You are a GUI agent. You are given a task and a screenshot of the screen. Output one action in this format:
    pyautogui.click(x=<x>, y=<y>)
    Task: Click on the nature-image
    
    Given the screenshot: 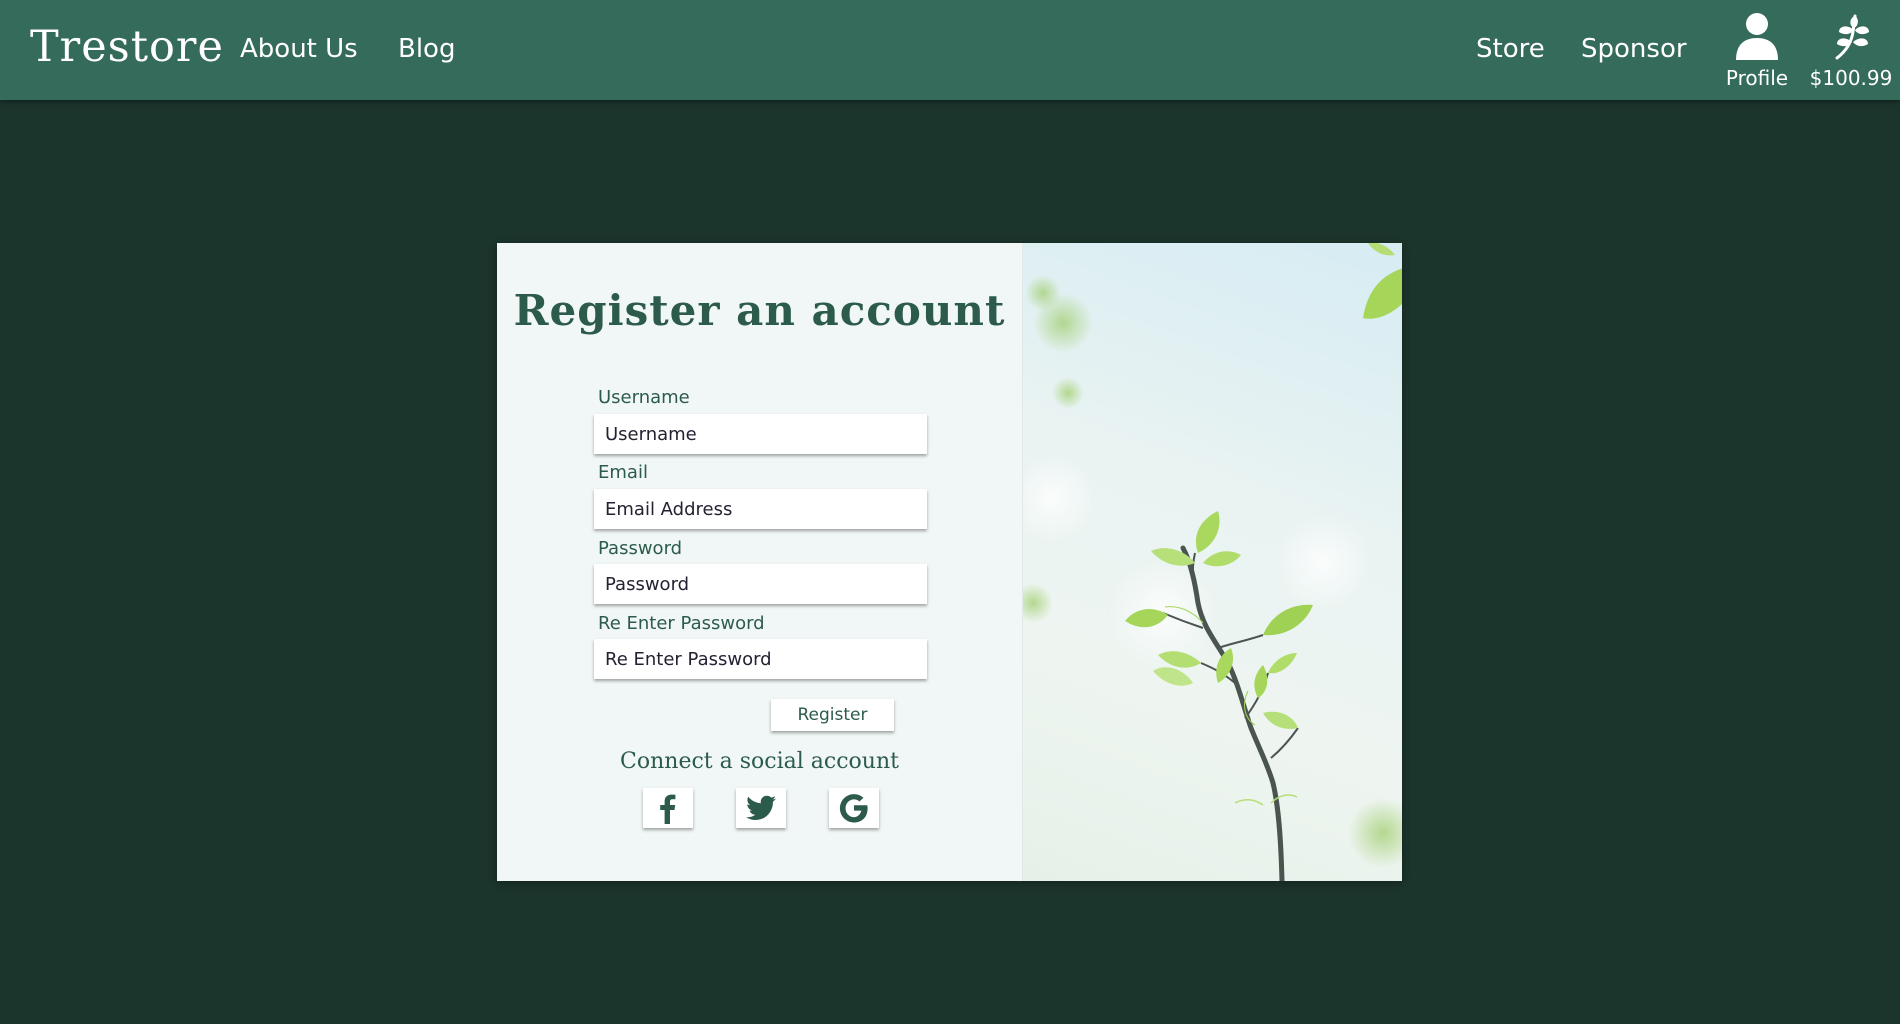 What is the action you would take?
    pyautogui.click(x=1212, y=562)
    